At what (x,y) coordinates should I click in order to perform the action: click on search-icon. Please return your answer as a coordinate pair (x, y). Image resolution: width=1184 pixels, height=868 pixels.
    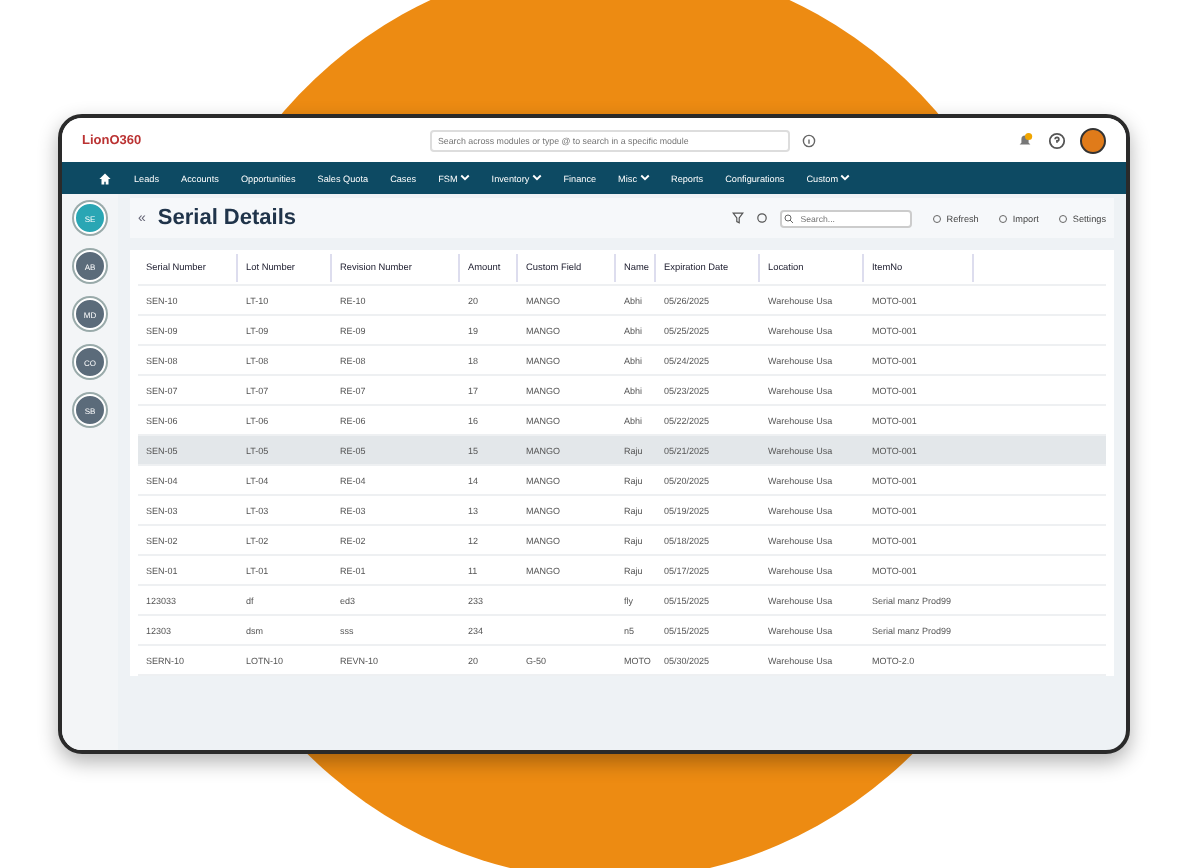
    Looking at the image, I should click on (789, 218).